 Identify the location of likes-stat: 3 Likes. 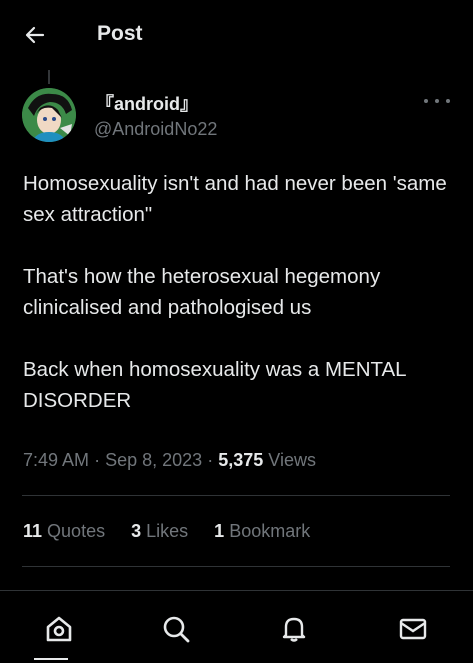
(159, 531).